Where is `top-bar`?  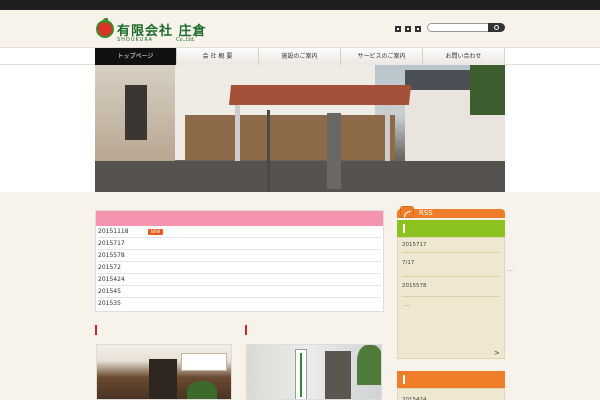
top-bar is located at coordinates (300, 5).